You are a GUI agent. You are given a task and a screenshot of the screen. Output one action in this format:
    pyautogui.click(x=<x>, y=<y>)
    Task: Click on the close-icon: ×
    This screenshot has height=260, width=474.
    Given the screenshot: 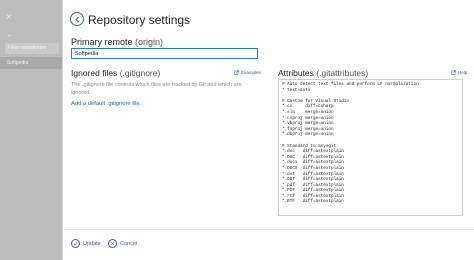 What is the action you would take?
    pyautogui.click(x=9, y=17)
    